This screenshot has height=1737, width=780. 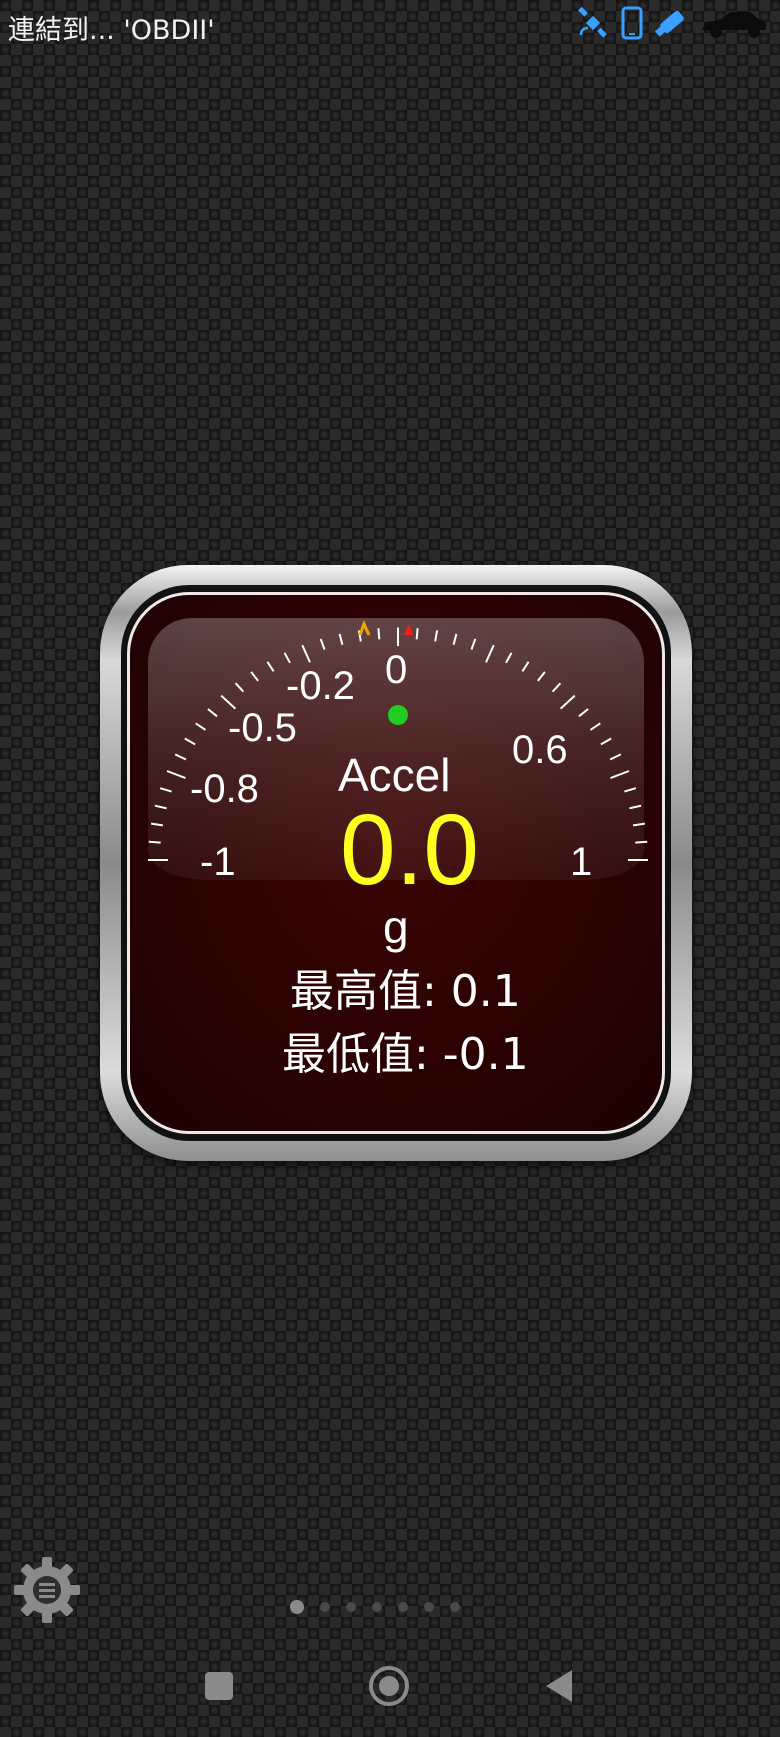 I want to click on scale-label-neg0-2: -0.2, so click(x=320, y=686).